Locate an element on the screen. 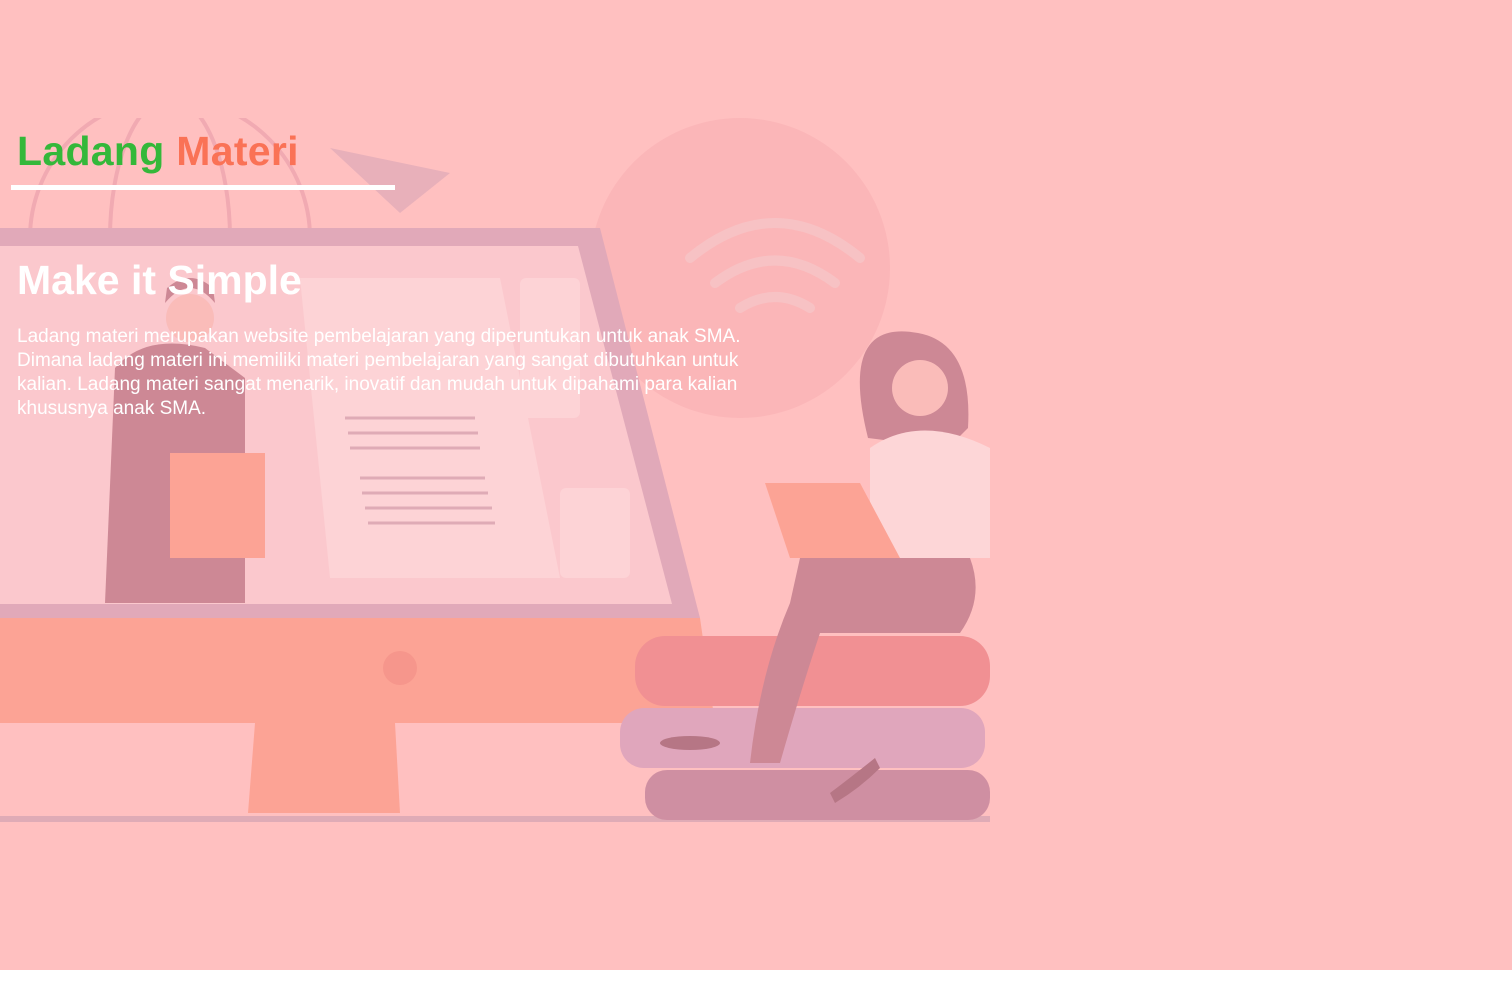 Image resolution: width=1512 pixels, height=982 pixels. monitor-logo is located at coordinates (400, 668).